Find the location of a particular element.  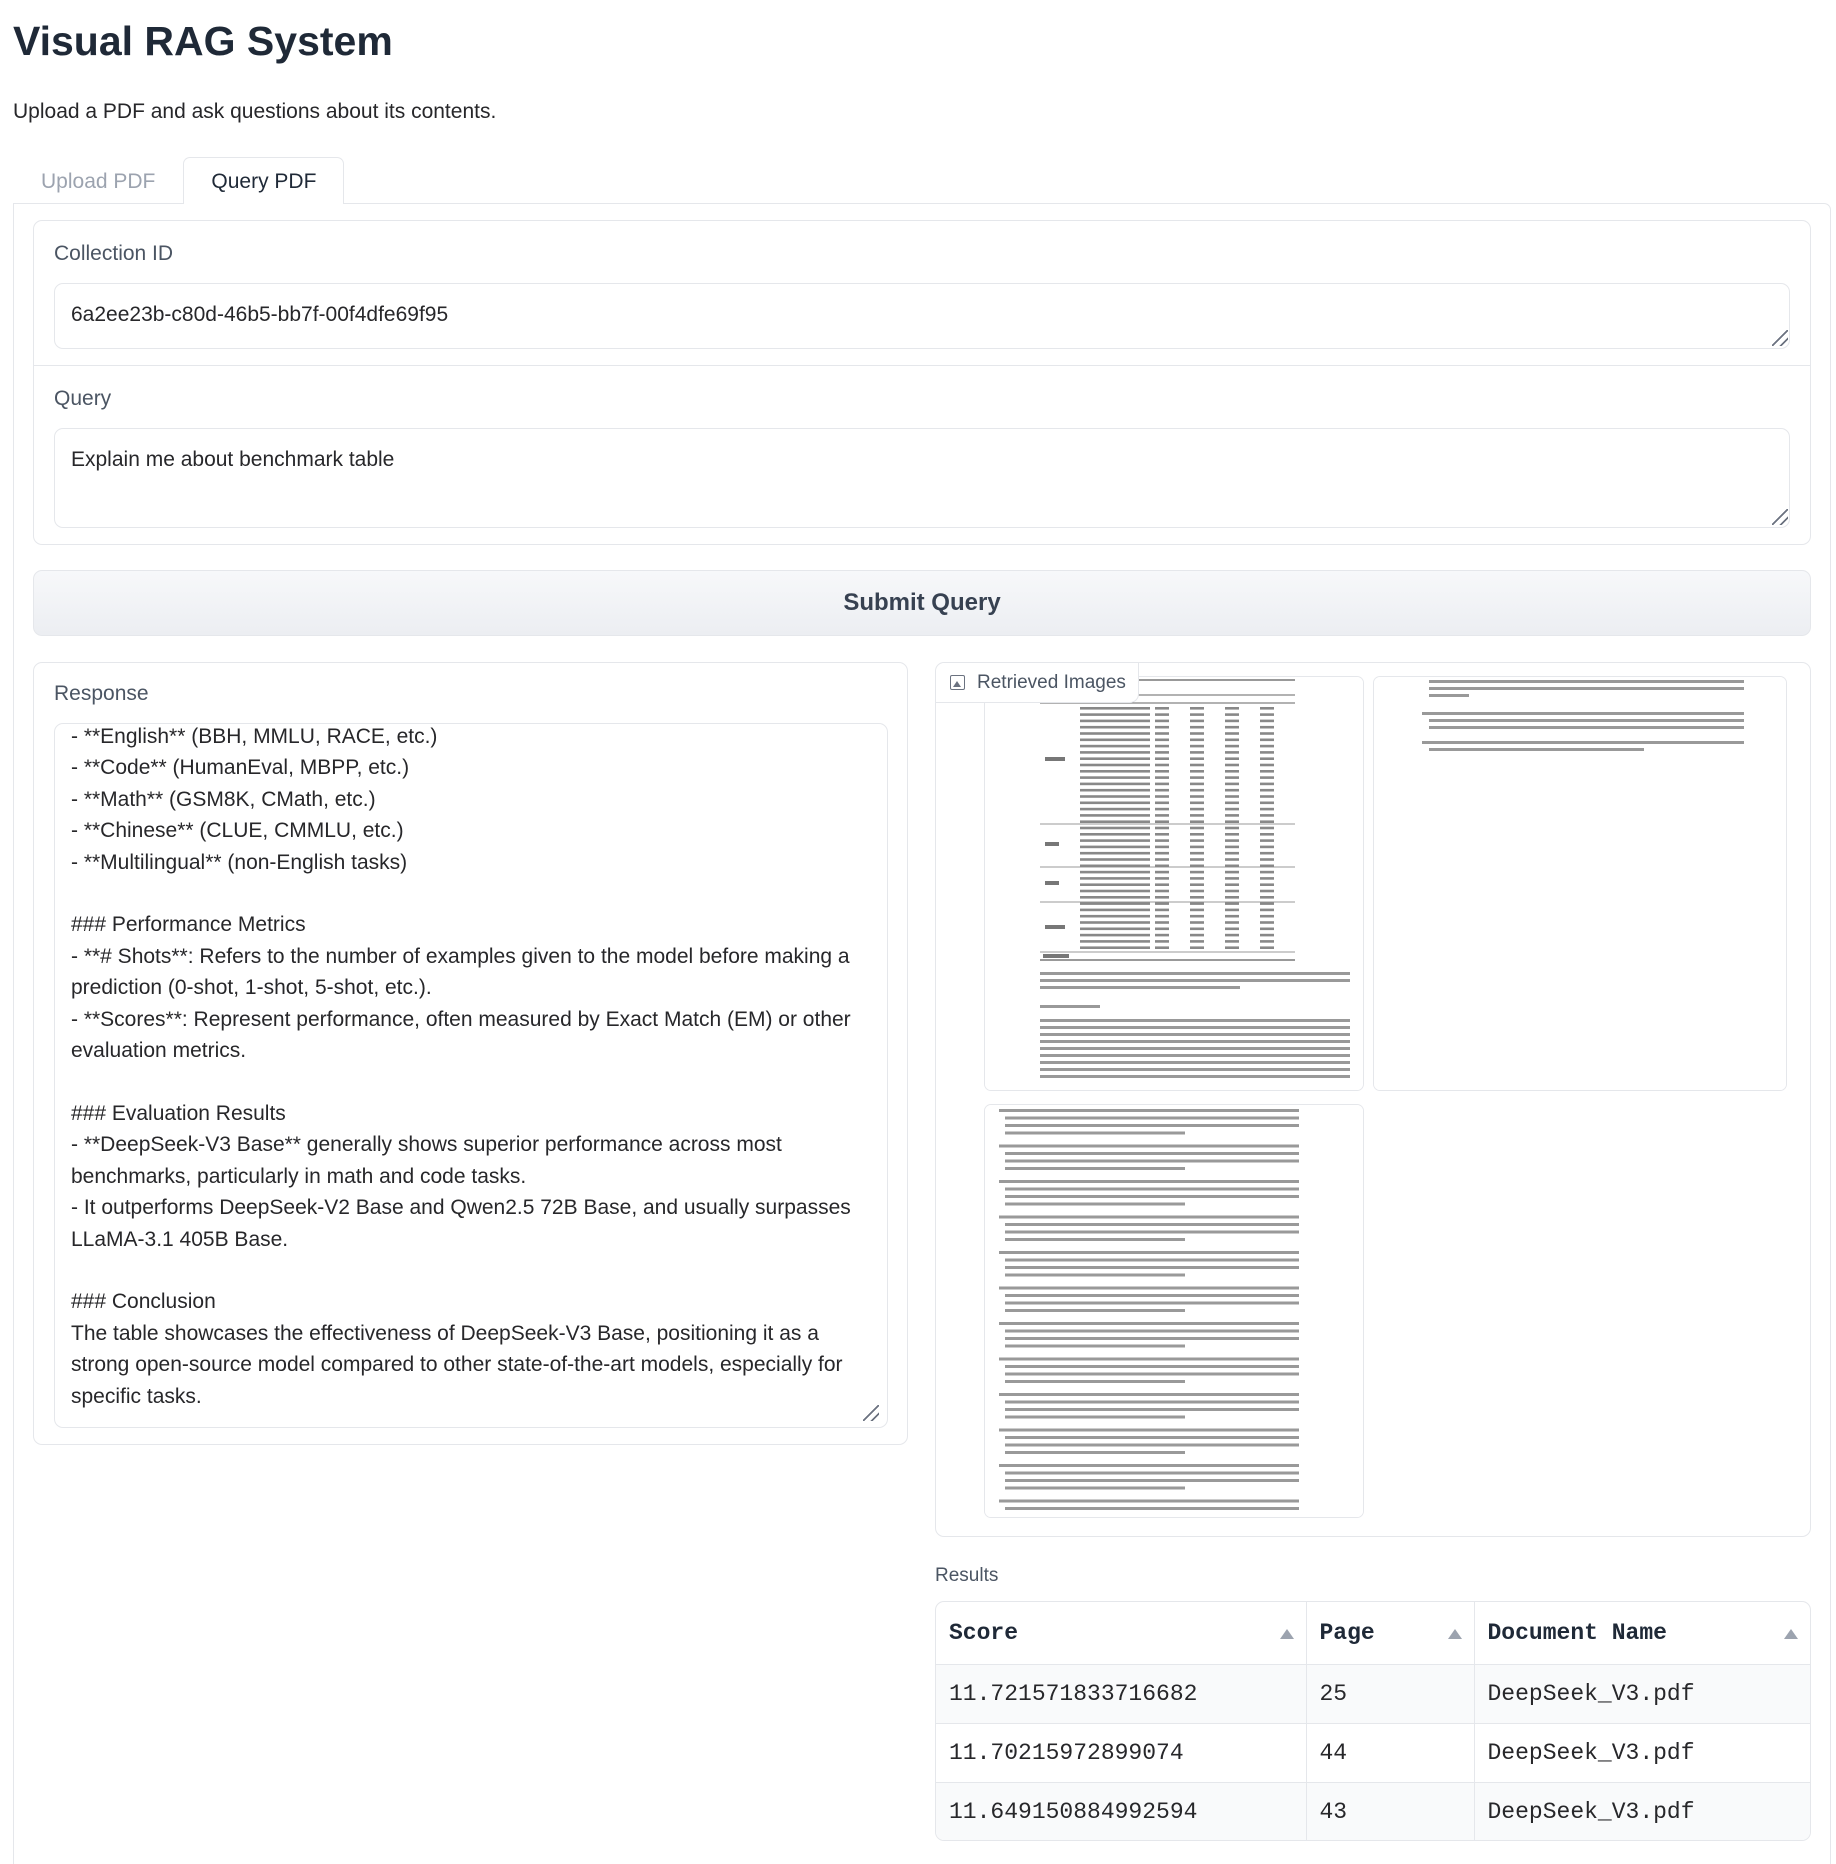

score-cell: 11.721571833716682 is located at coordinates (1073, 1693).